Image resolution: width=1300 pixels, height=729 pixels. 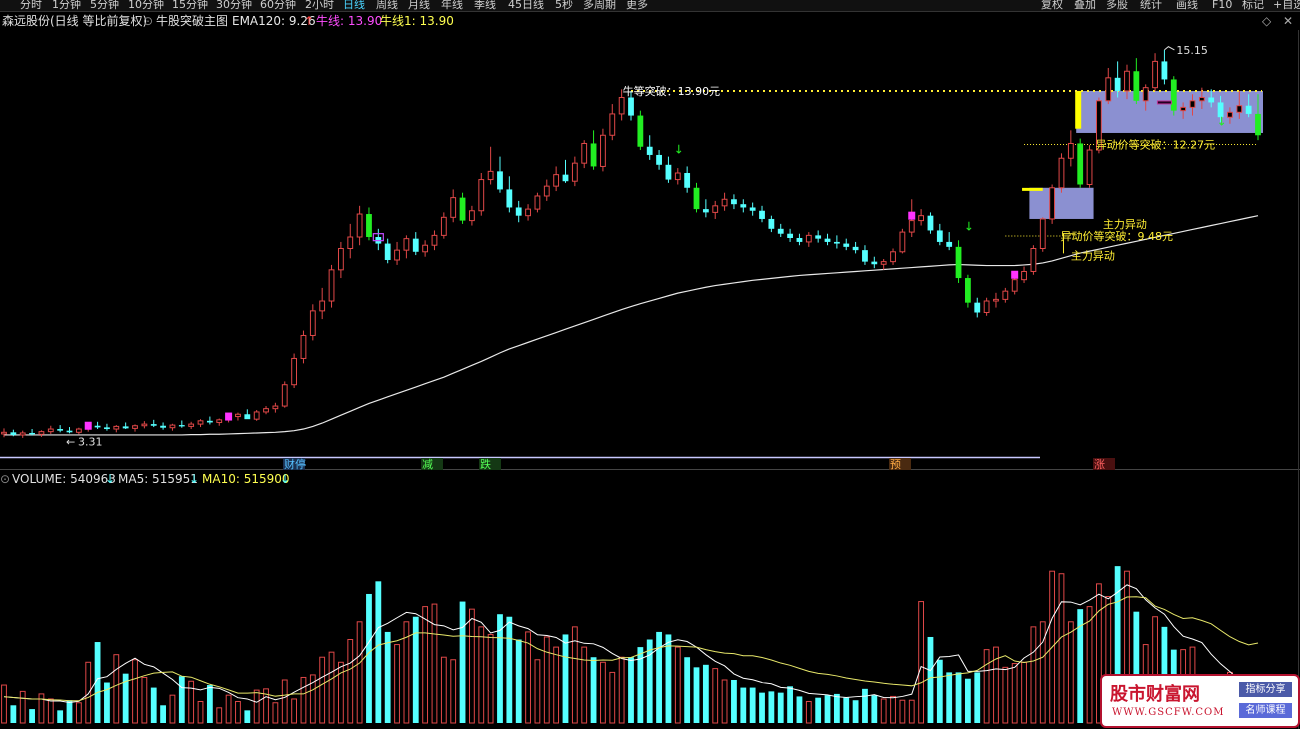 I want to click on event-marker-label: 财停, so click(x=295, y=464).